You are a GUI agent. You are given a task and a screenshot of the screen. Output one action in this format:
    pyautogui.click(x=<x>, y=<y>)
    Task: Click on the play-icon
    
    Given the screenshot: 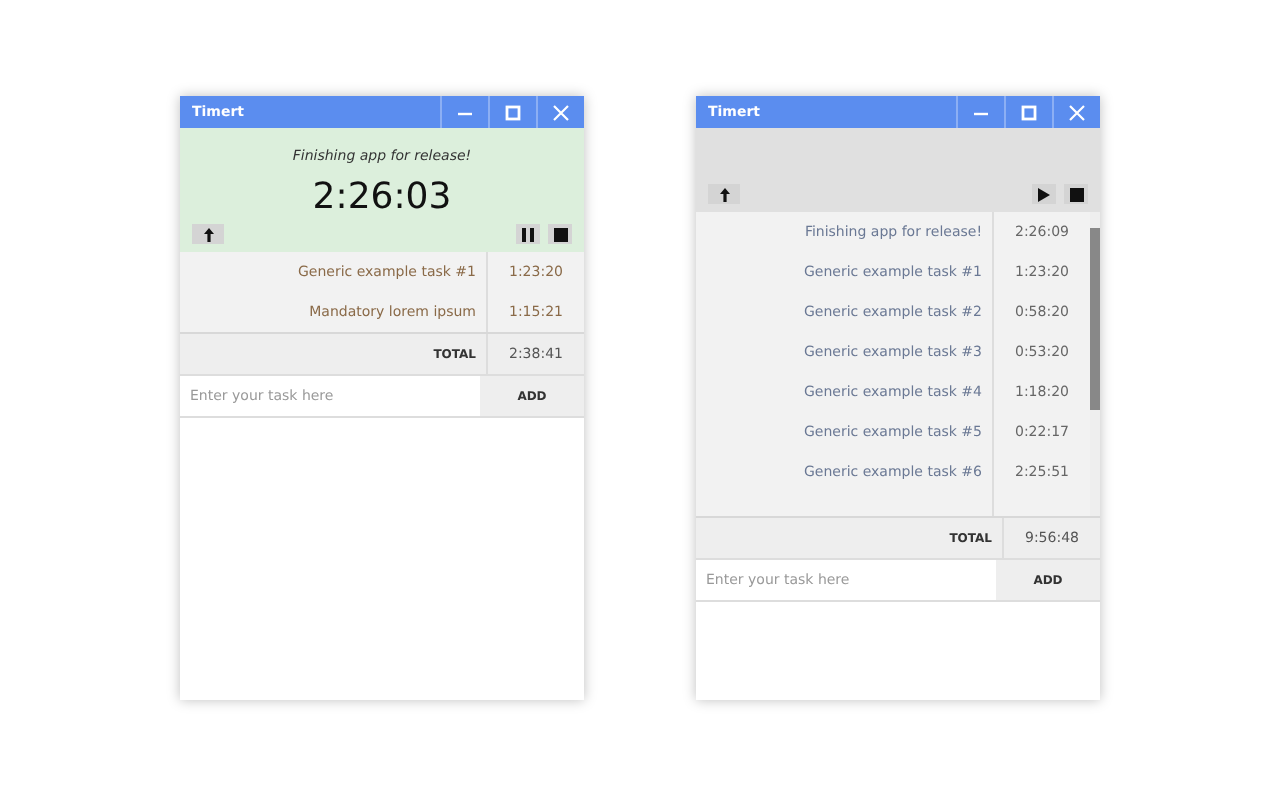 What is the action you would take?
    pyautogui.click(x=1044, y=194)
    